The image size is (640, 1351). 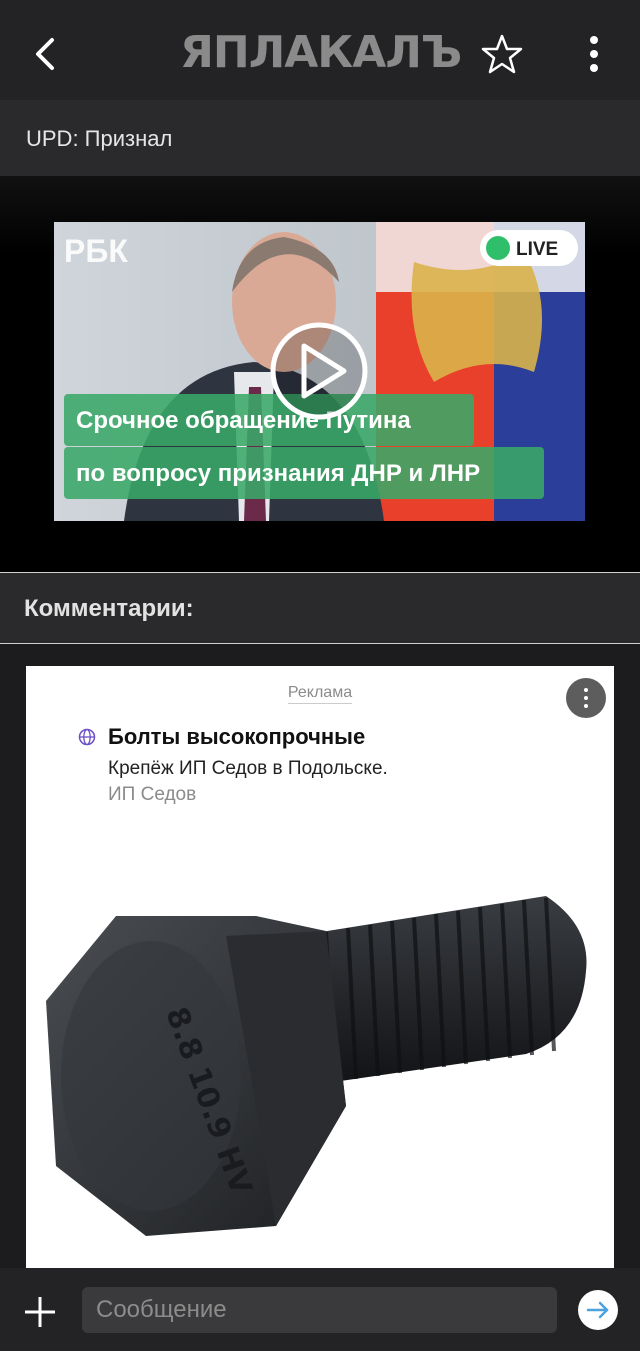 I want to click on comments-header: Комментарии:, so click(x=320, y=608).